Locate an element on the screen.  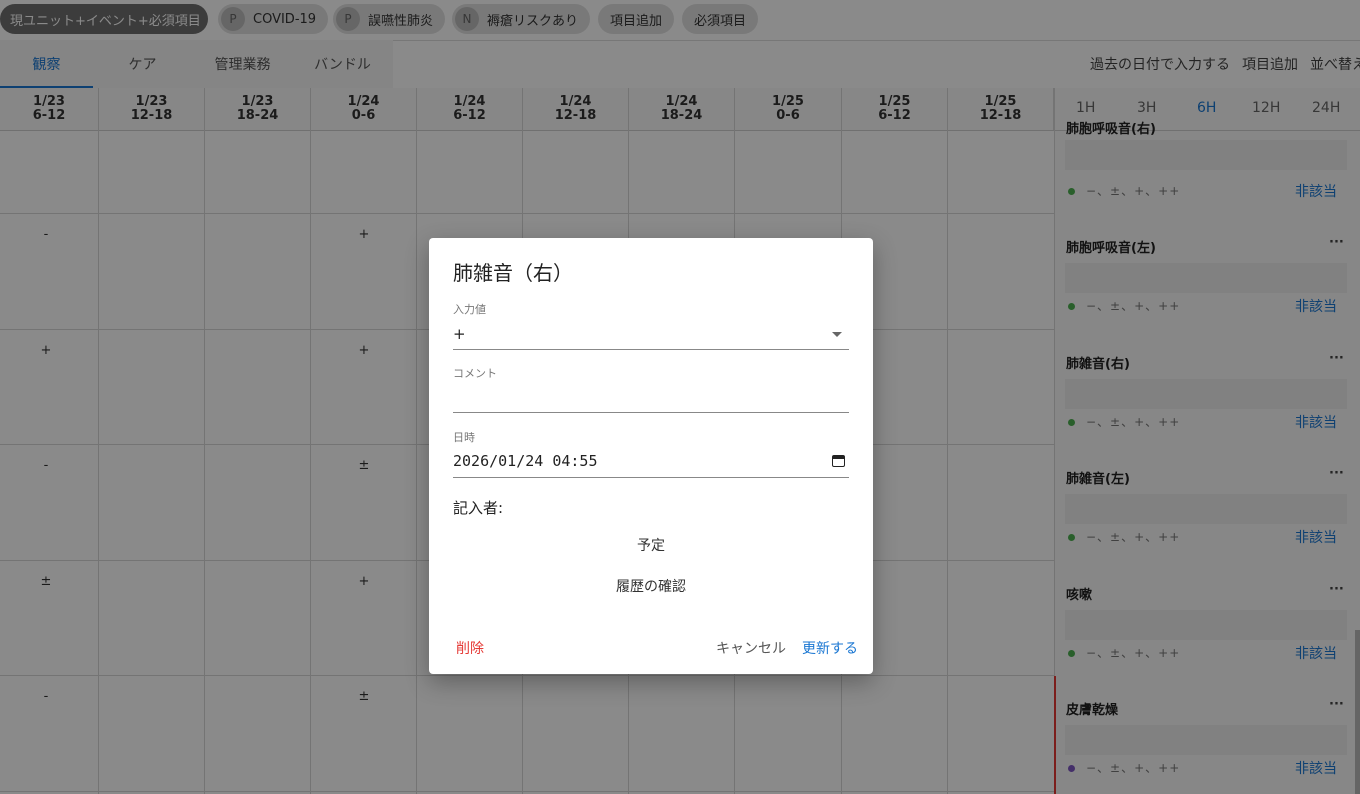
input-value-label: 入力値 is located at coordinates (469, 309).